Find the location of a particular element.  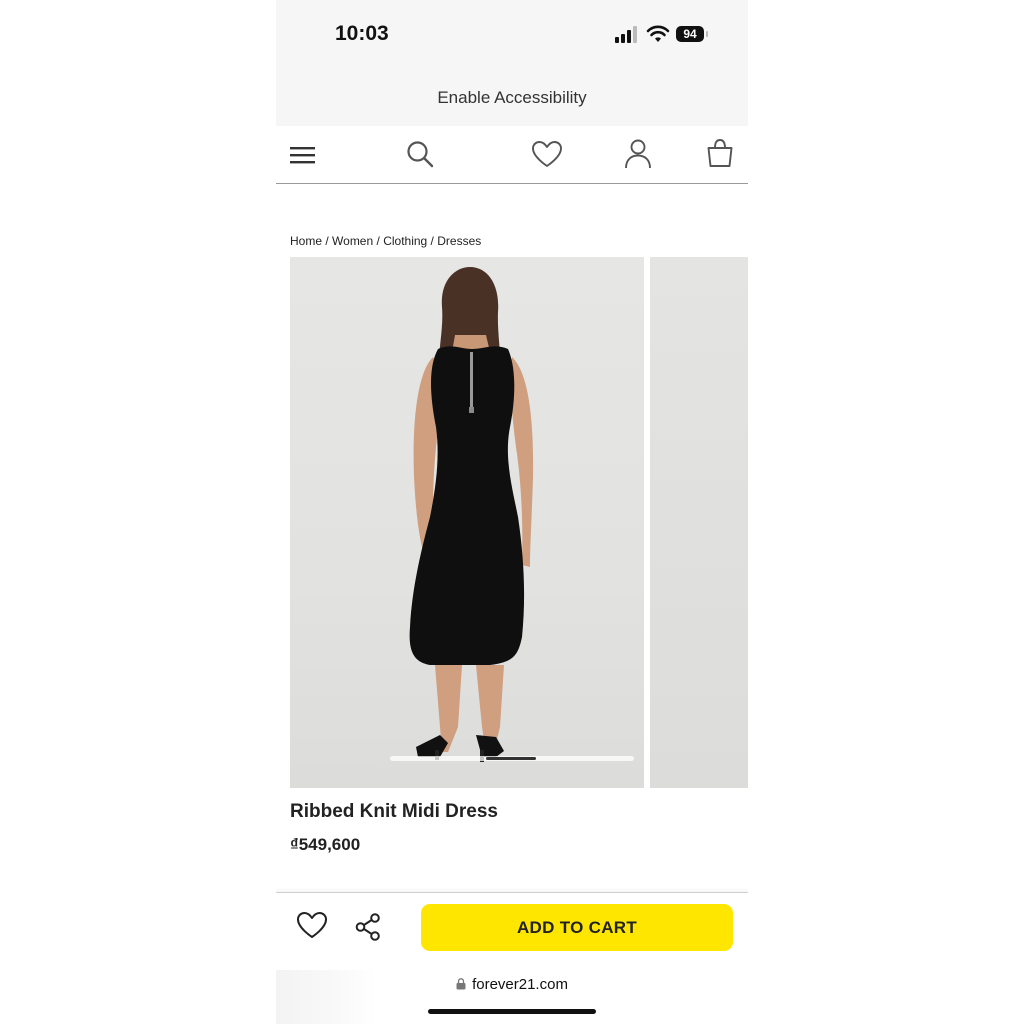

share-button is located at coordinates (368, 929).